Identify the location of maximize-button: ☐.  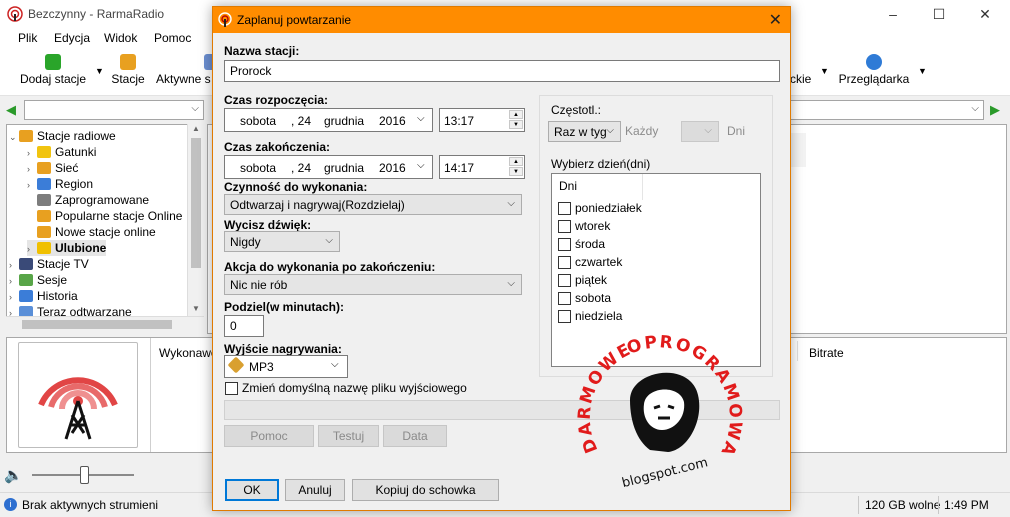
(939, 14).